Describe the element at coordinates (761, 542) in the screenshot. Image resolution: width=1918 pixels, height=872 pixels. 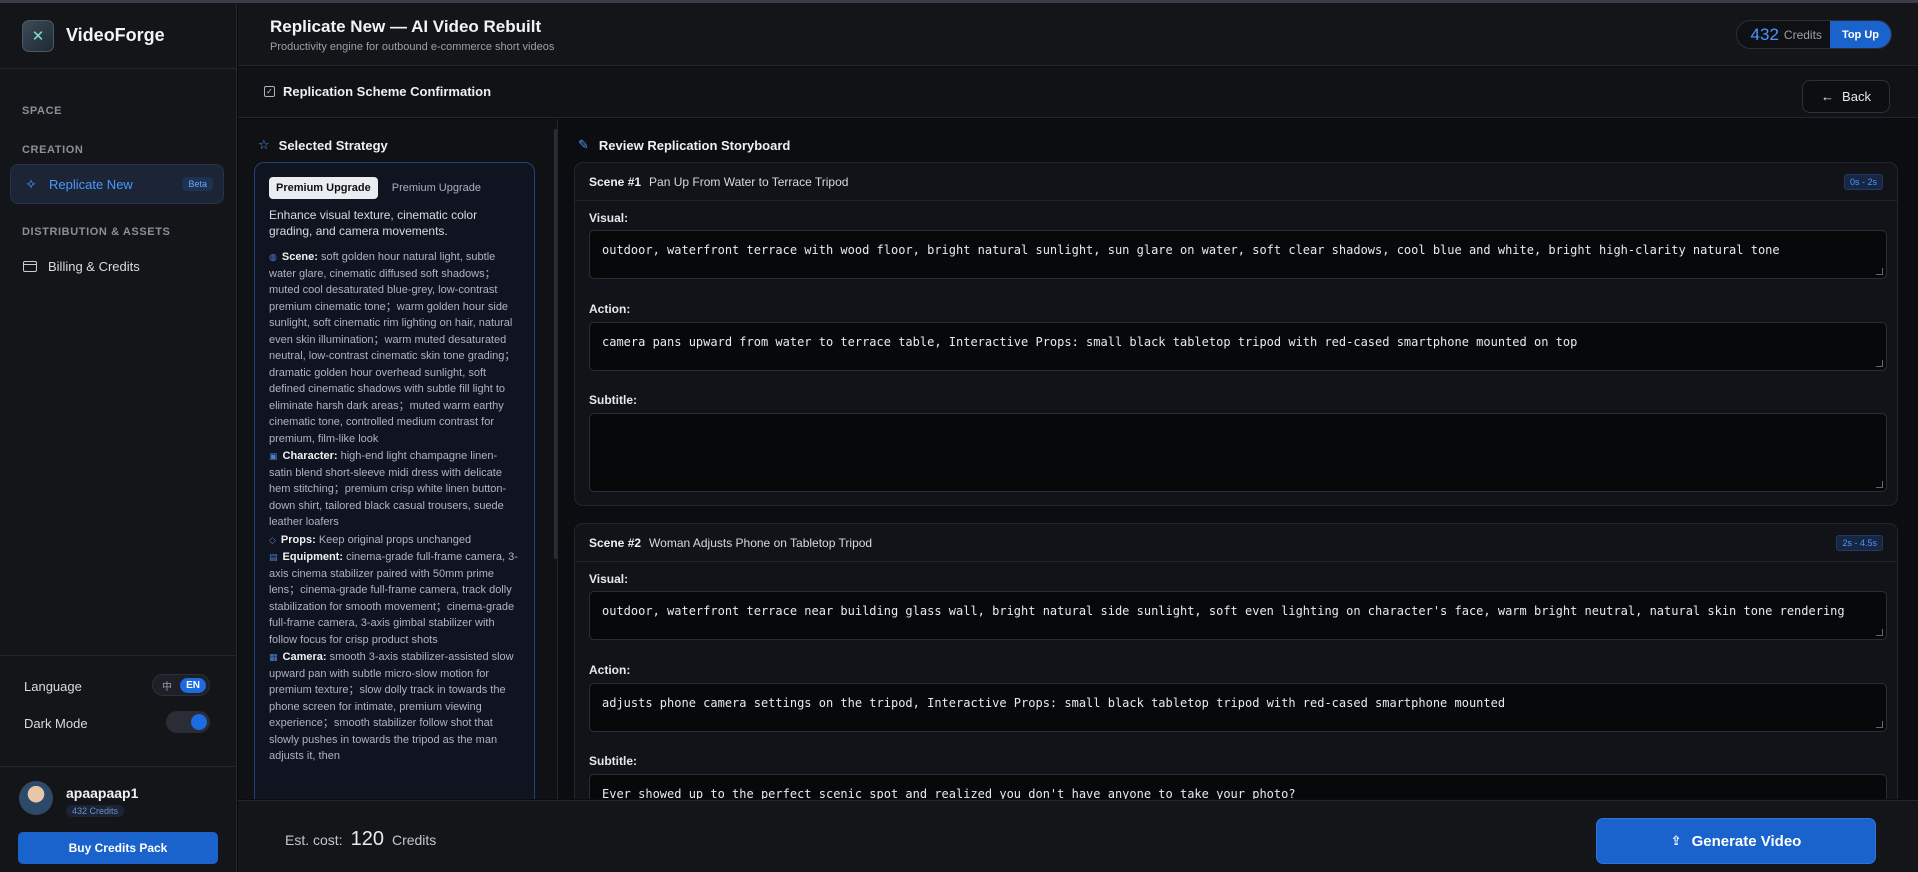
I see `scene-title: Woman Adjusts Phone on Tabletop Tripod` at that location.